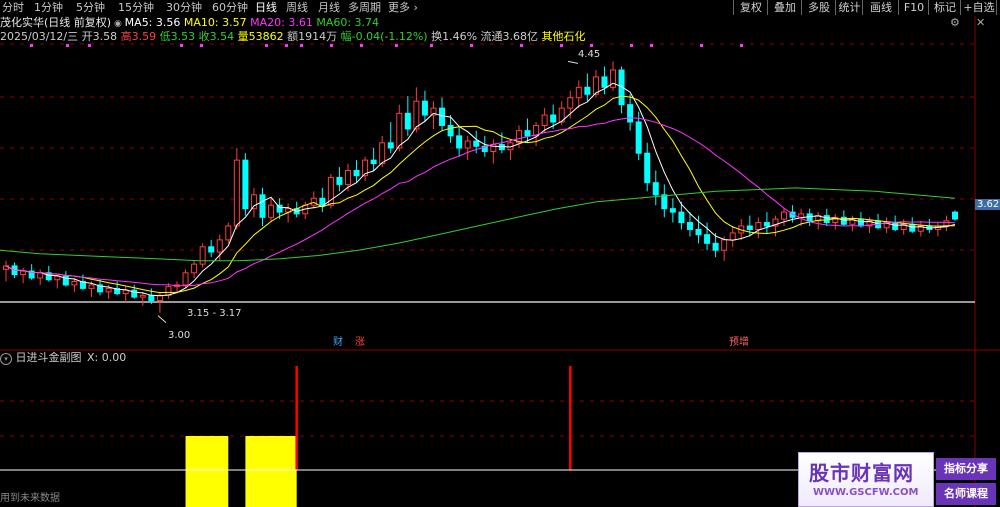  What do you see at coordinates (162, 319) in the screenshot?
I see `low-marker` at bounding box center [162, 319].